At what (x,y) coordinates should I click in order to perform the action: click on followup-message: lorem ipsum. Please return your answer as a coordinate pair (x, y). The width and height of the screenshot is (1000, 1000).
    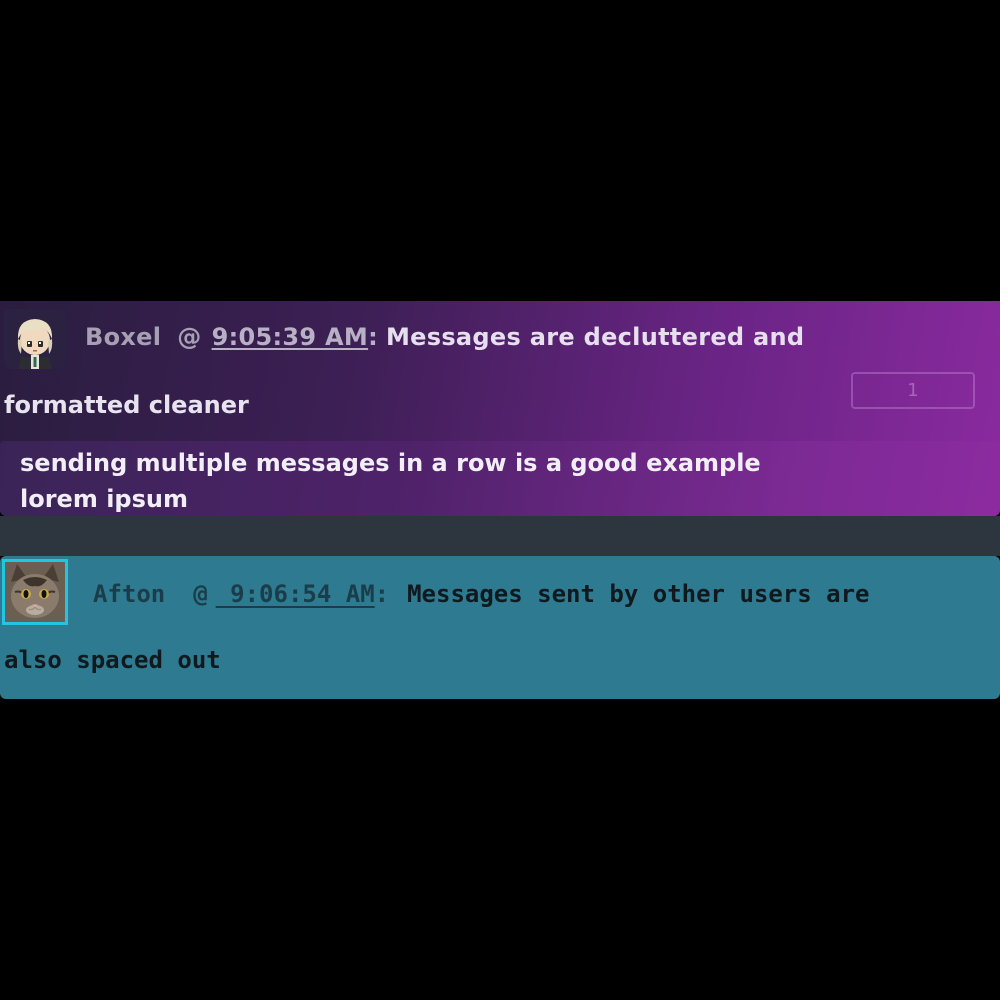
    Looking at the image, I should click on (104, 499).